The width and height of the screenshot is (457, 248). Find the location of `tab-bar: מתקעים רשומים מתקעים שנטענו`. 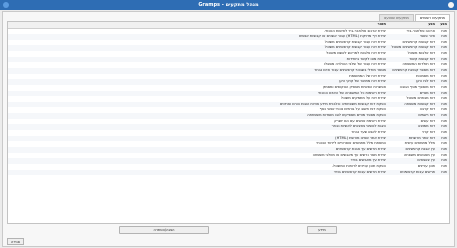

tab-bar: מתקעים רשומים מתקעים שנטענו is located at coordinates (414, 18).